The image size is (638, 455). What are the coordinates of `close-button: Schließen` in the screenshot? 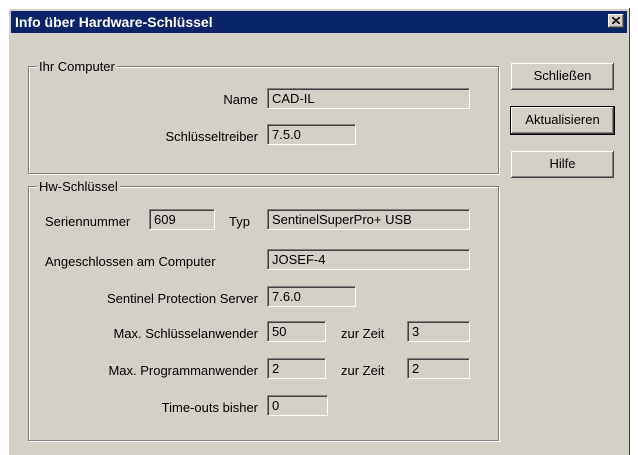 It's located at (562, 76).